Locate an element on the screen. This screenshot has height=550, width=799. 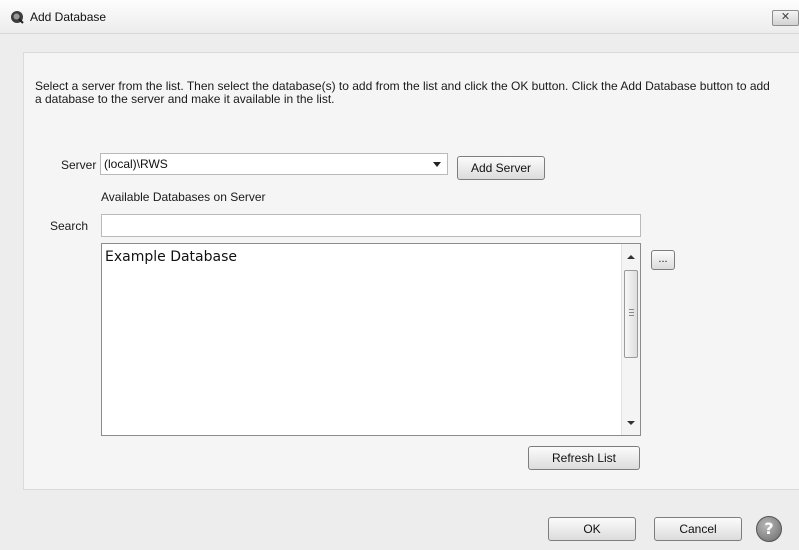
ok-button: OK is located at coordinates (592, 529).